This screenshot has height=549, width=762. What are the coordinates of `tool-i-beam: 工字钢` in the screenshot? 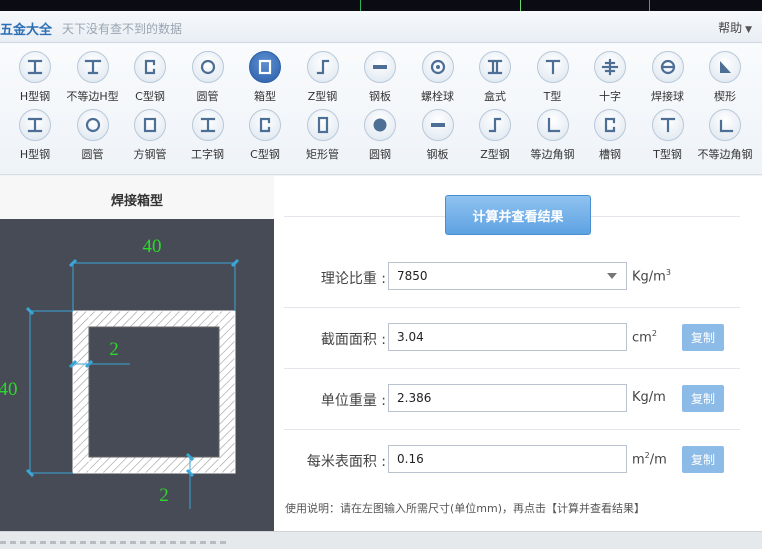 It's located at (208, 136).